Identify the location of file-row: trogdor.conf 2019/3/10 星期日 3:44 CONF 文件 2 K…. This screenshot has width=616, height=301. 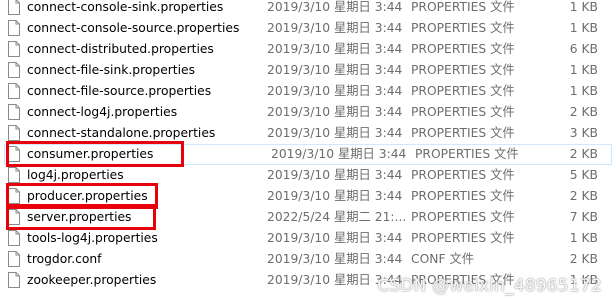
(308, 259).